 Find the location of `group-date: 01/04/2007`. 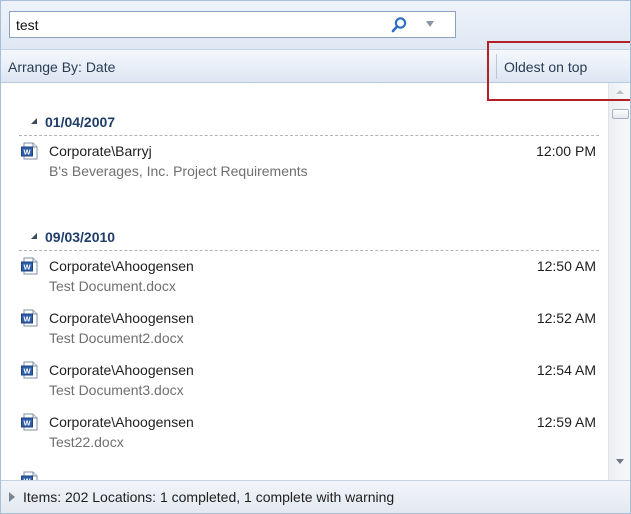

group-date: 01/04/2007 is located at coordinates (80, 122).